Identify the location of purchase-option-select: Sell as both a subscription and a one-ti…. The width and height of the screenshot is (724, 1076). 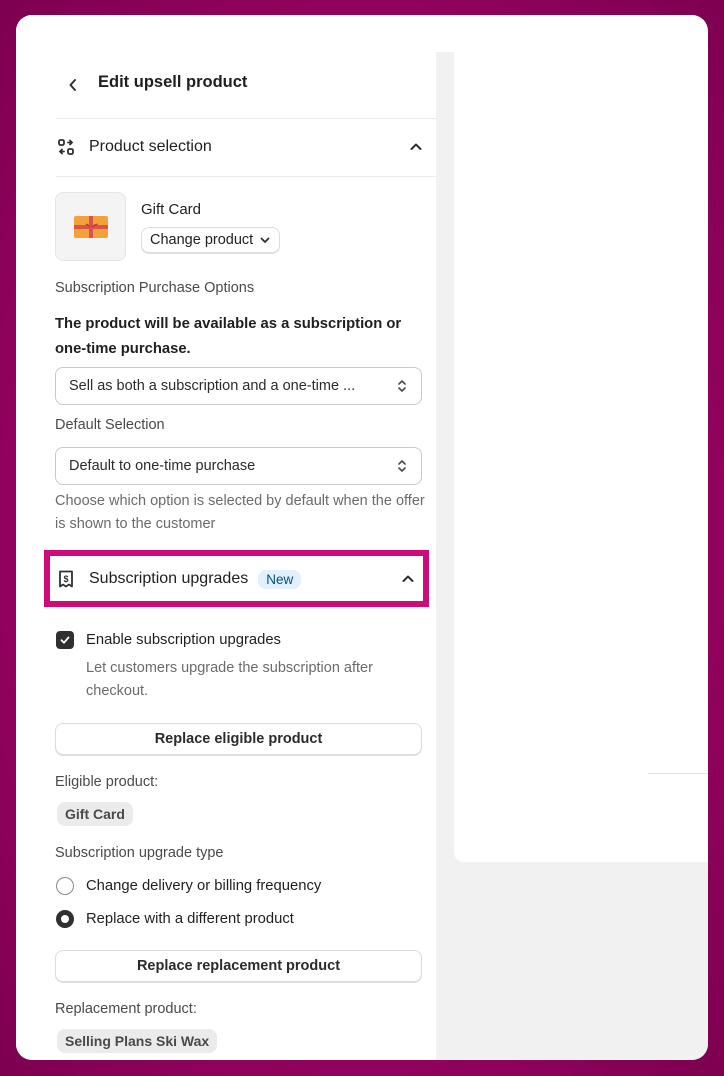
(238, 386).